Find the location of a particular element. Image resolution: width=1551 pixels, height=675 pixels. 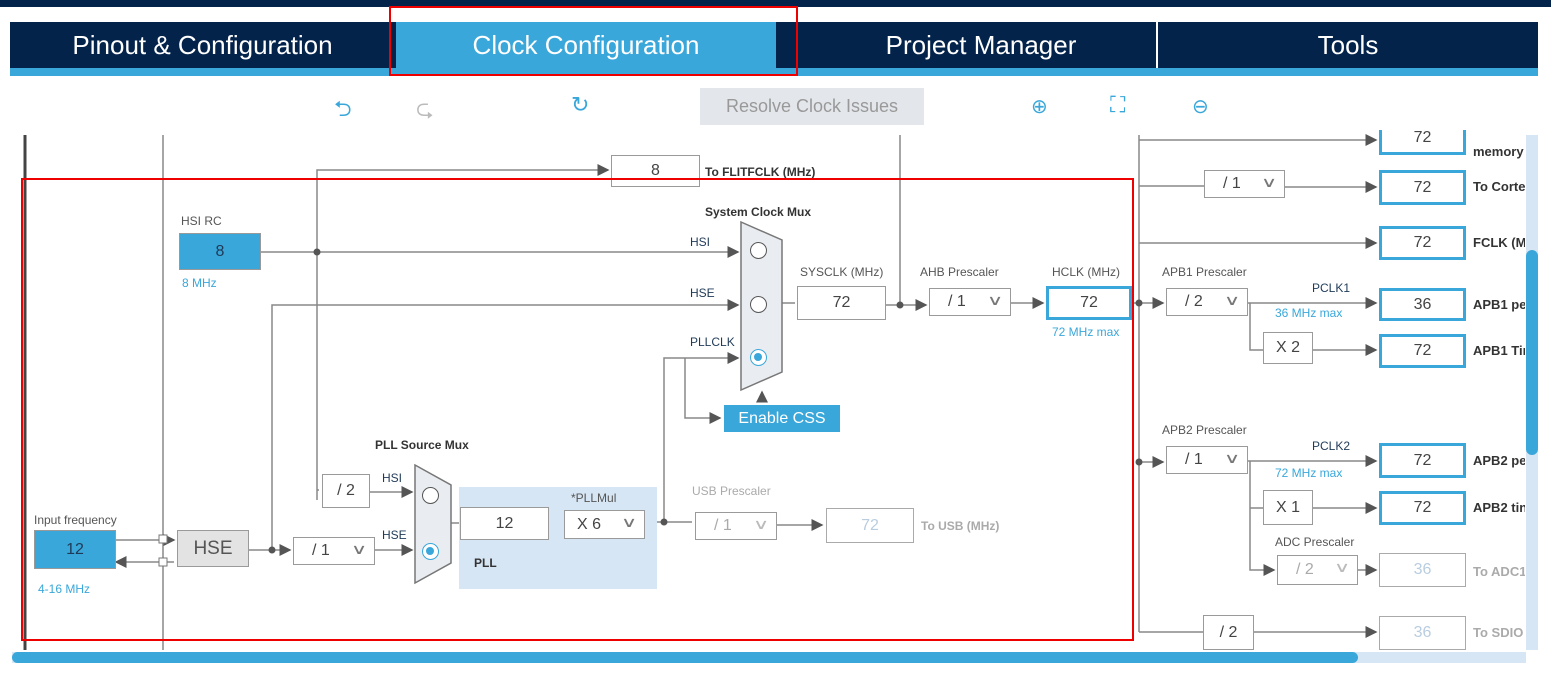

cortex-clock-value: 72 is located at coordinates (1422, 187).